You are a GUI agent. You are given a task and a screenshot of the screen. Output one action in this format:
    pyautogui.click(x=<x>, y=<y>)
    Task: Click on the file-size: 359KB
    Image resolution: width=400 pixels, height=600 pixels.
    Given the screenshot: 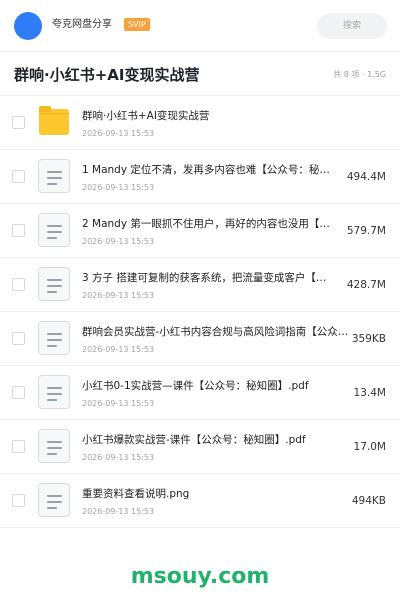 What is the action you would take?
    pyautogui.click(x=368, y=339)
    